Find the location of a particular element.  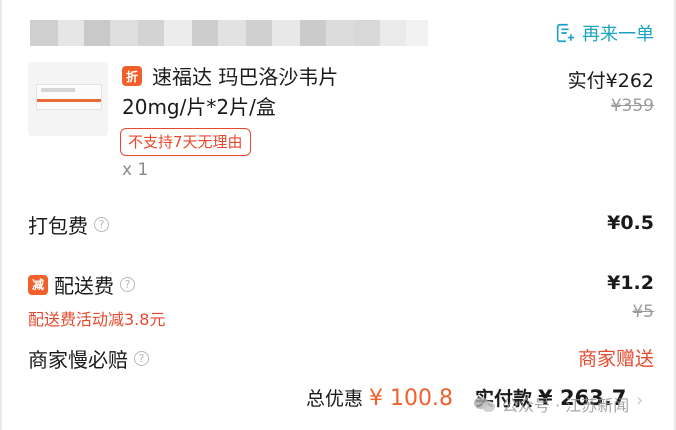

product-spec: 20mg/片*2片/盒 is located at coordinates (199, 107).